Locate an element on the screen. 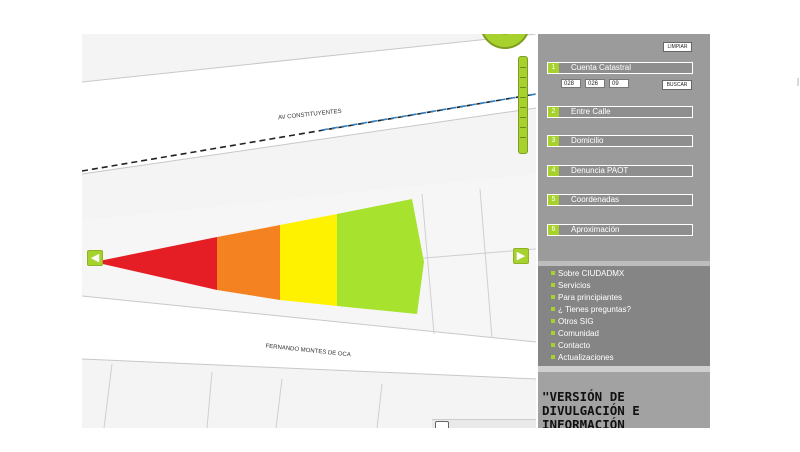  link-servicios: Servicios is located at coordinates (570, 286).